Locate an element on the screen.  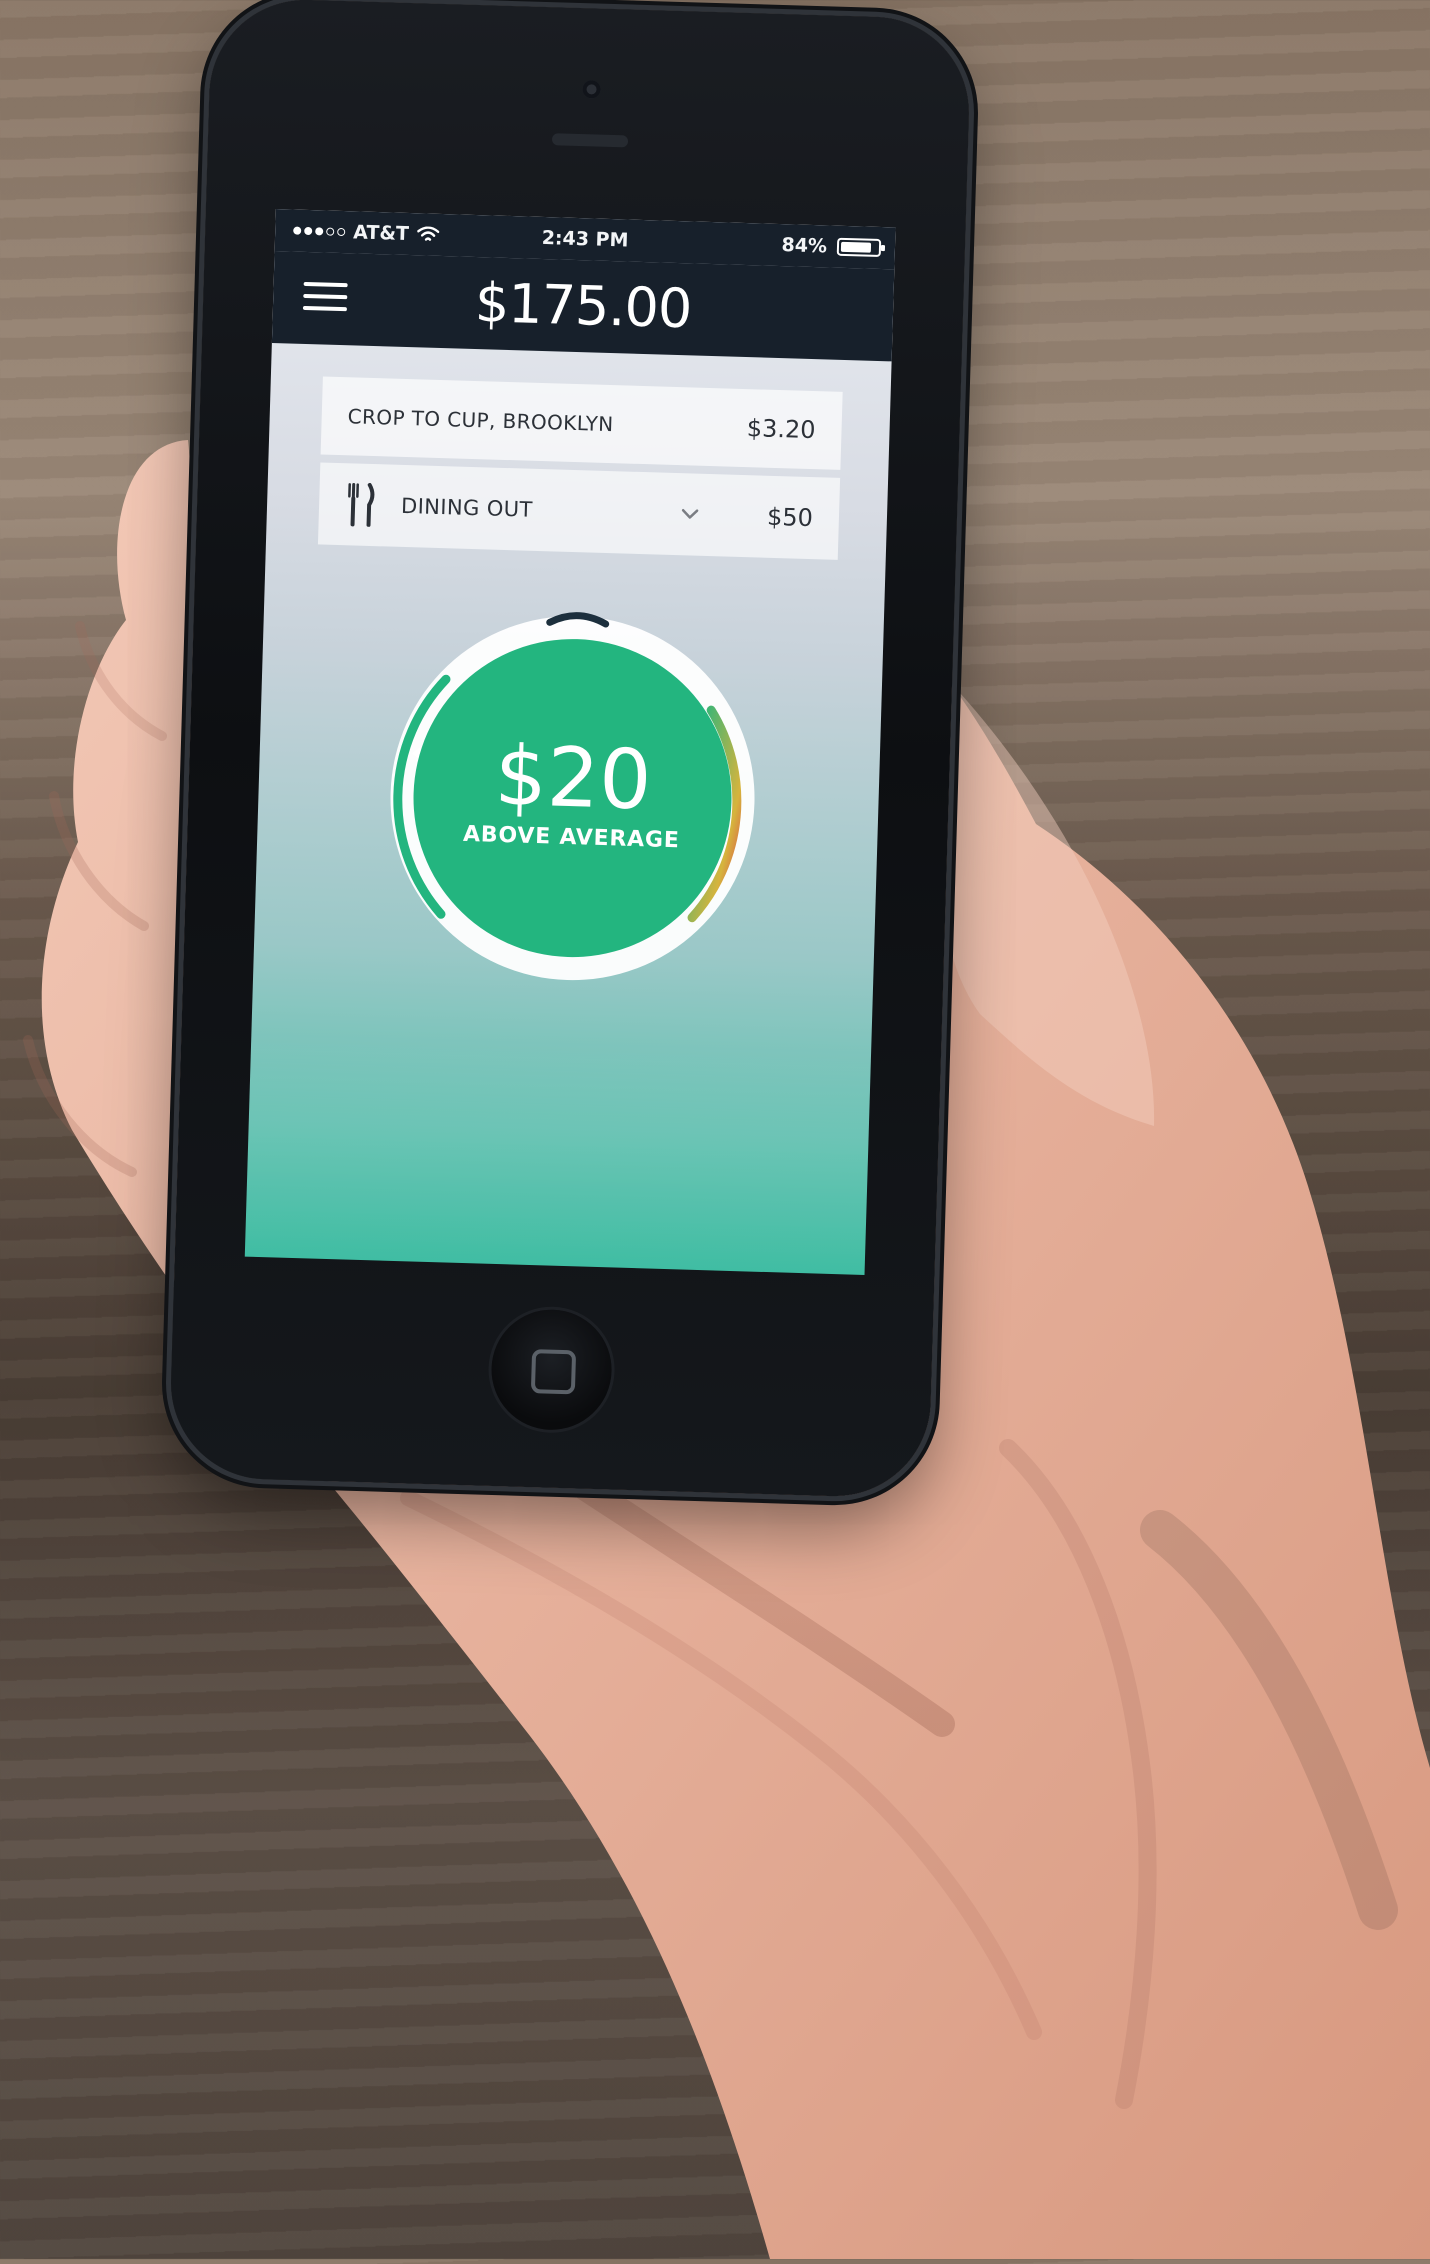
transaction-card: CROP TO CUP, BROOKLYN $3.20 is located at coordinates (581, 423).